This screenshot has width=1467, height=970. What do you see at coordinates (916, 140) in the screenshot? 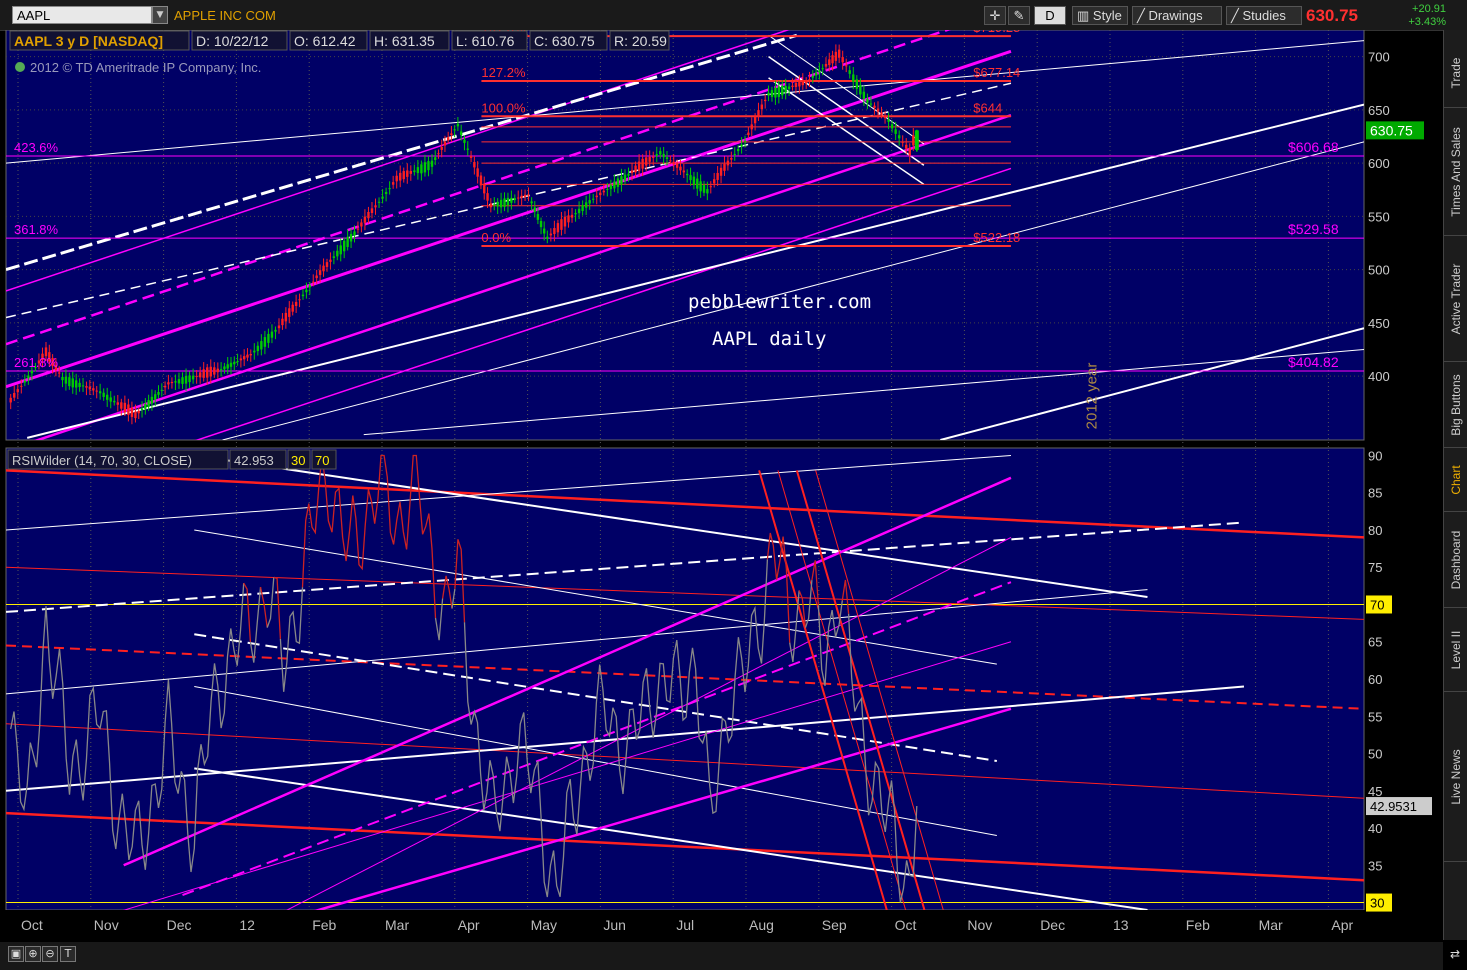
I see `last-candle-body` at bounding box center [916, 140].